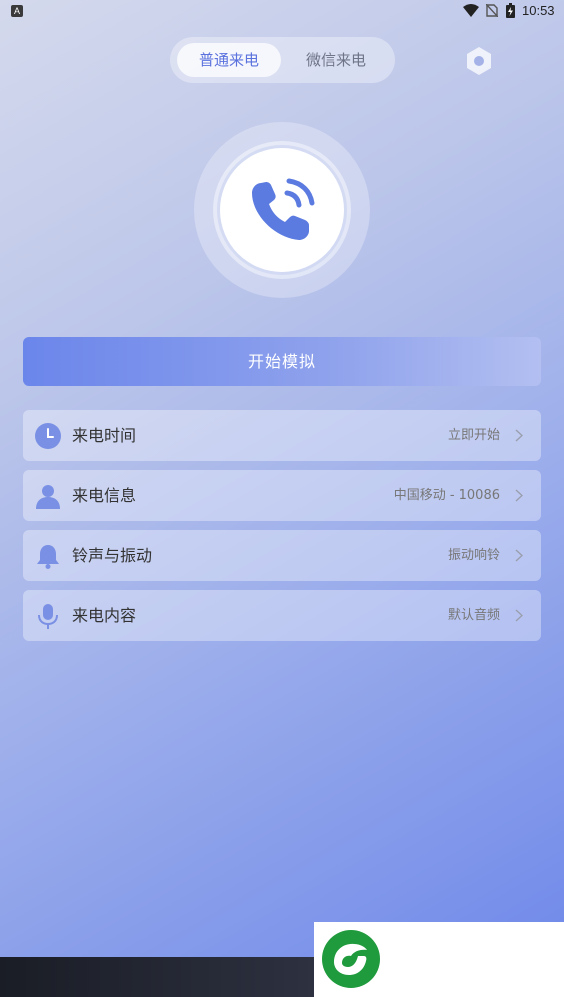 The width and height of the screenshot is (564, 997). What do you see at coordinates (492, 10) in the screenshot?
I see `no-sim-icon` at bounding box center [492, 10].